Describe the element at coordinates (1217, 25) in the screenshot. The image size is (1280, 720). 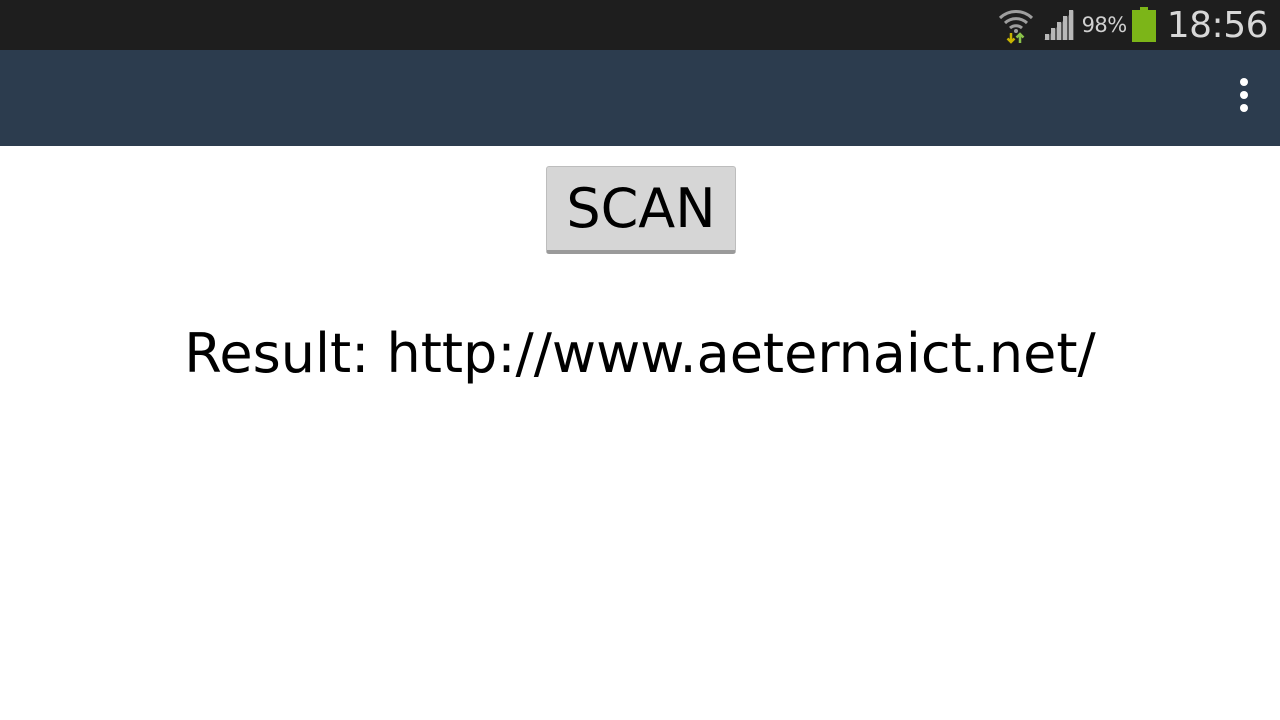
I see `clock: 18:56` at that location.